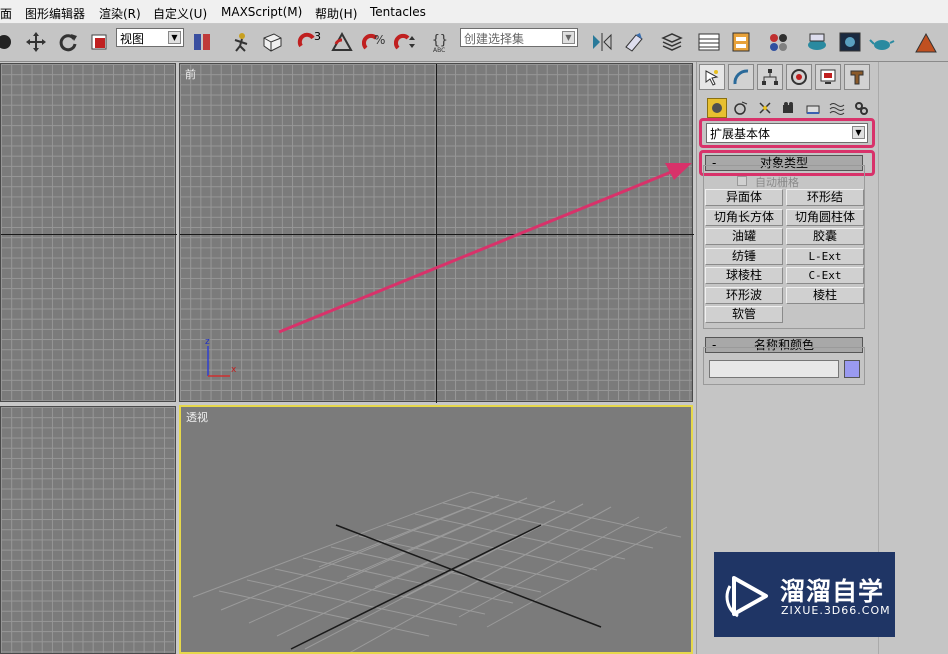 Image resolution: width=948 pixels, height=654 pixels. What do you see at coordinates (746, 597) in the screenshot?
I see `play-logo-icon` at bounding box center [746, 597].